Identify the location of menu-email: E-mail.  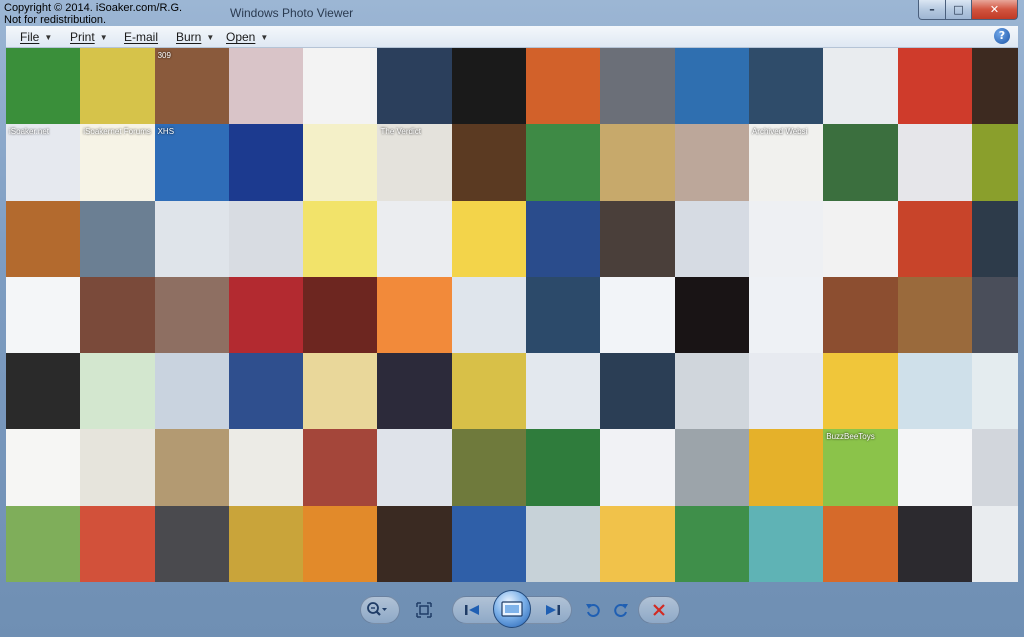
(141, 37).